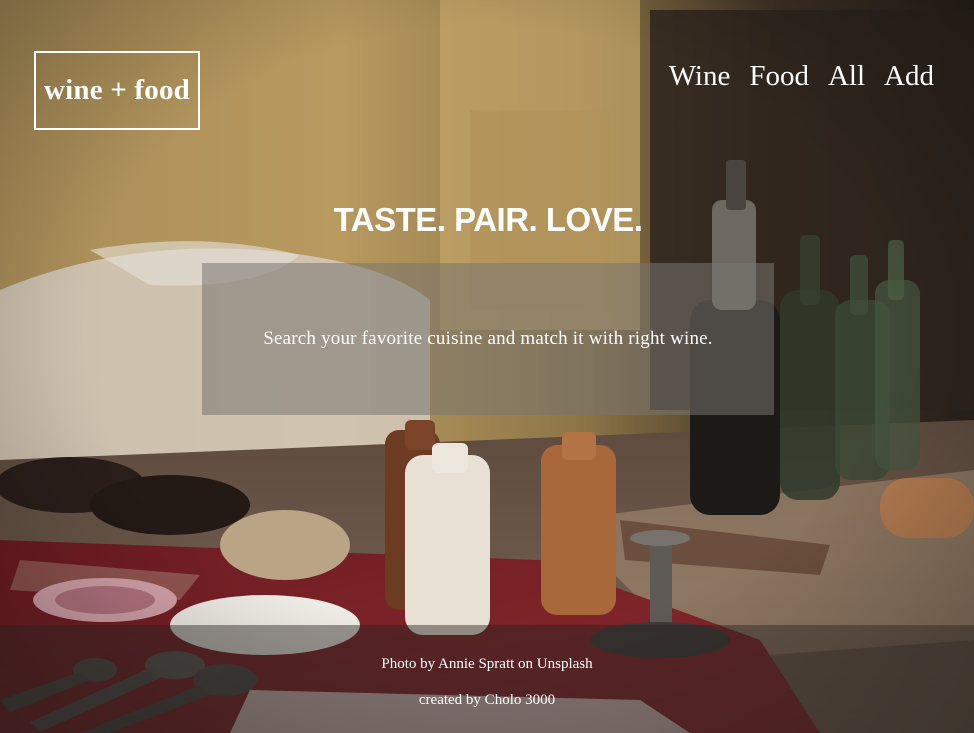 The height and width of the screenshot is (733, 974). Describe the element at coordinates (488, 219) in the screenshot. I see `hero-title: TASTE. PAIR. LOVE.` at that location.